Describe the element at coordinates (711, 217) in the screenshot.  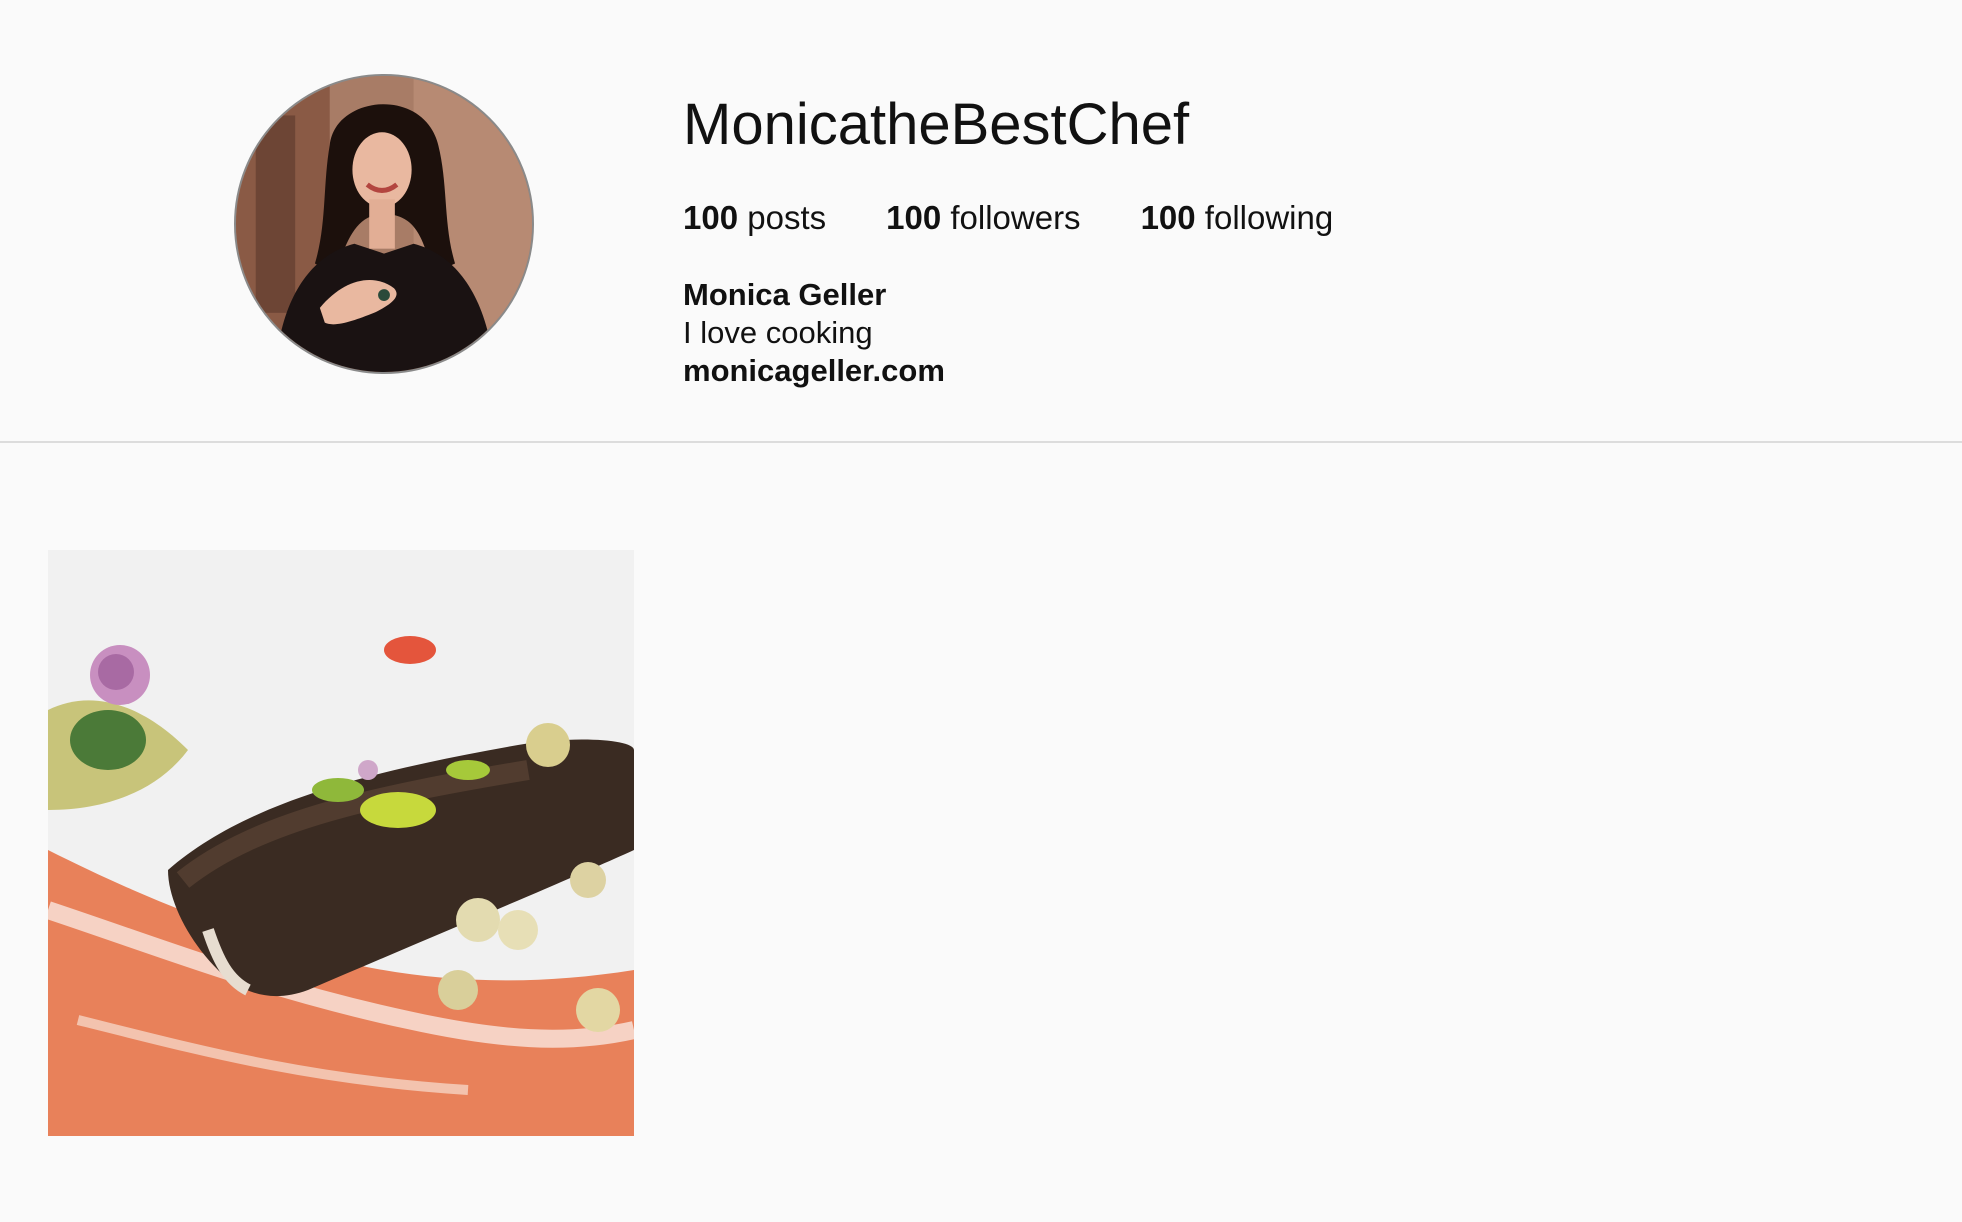
I see `stat-posts-count: 100` at that location.